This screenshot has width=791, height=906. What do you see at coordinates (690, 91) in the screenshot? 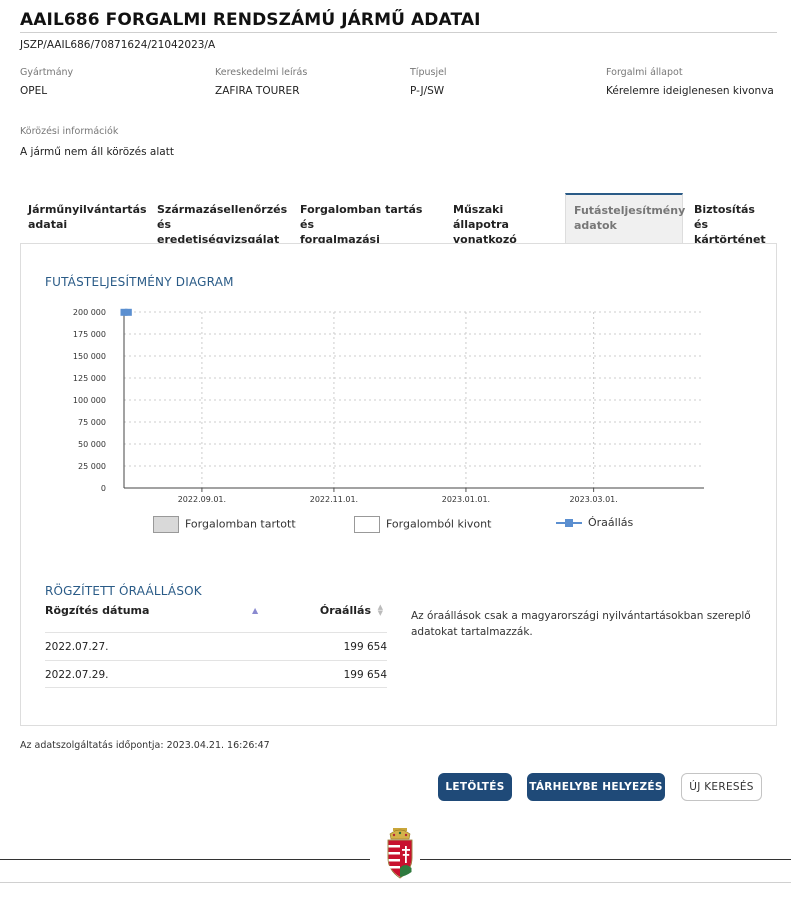
I see `traffic-status-value: Kérelemre ideiglenesen kivonva` at bounding box center [690, 91].